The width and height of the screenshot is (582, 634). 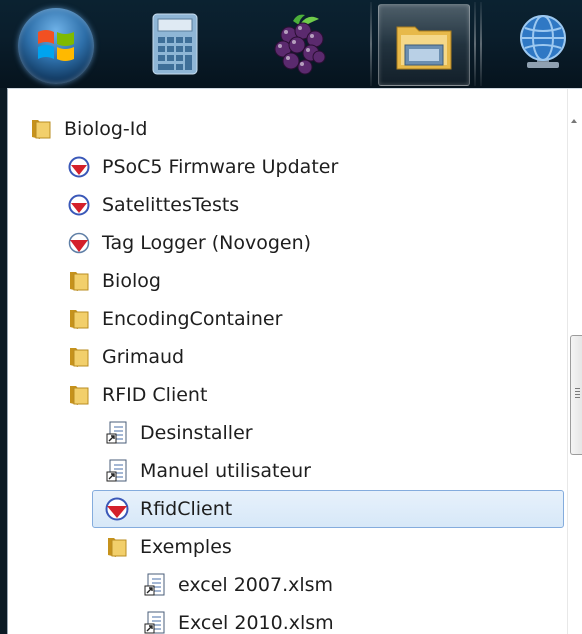 I want to click on calculator-icon, so click(x=175, y=44).